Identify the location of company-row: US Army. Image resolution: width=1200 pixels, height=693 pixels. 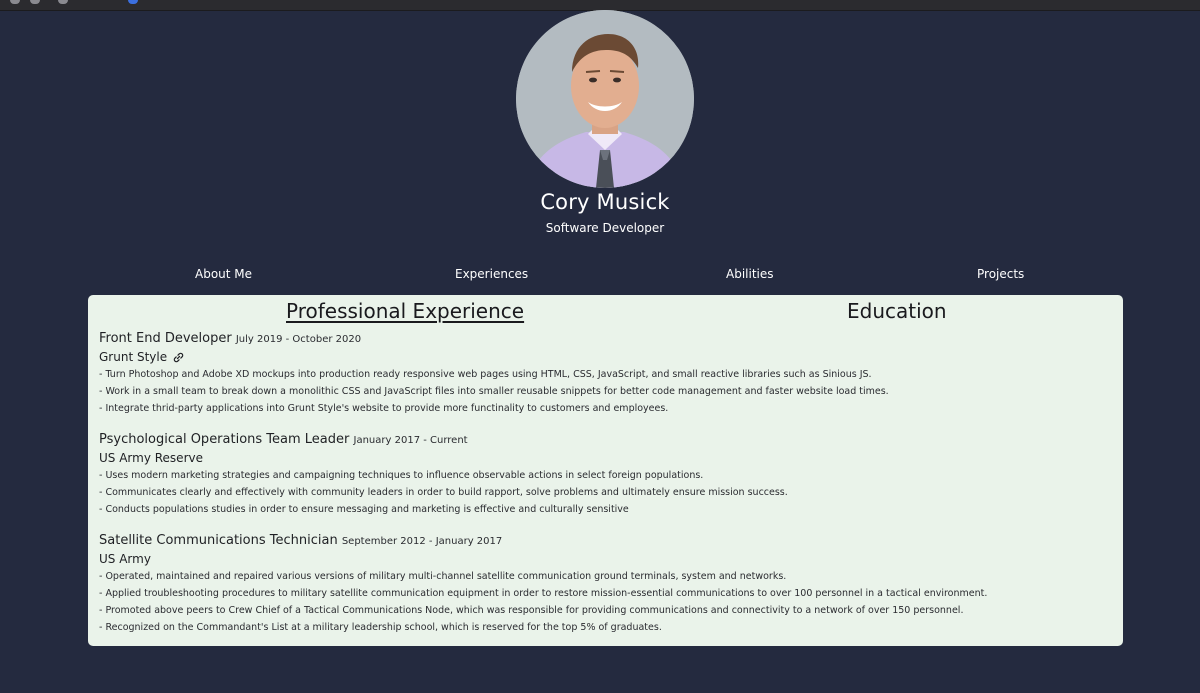
(604, 559).